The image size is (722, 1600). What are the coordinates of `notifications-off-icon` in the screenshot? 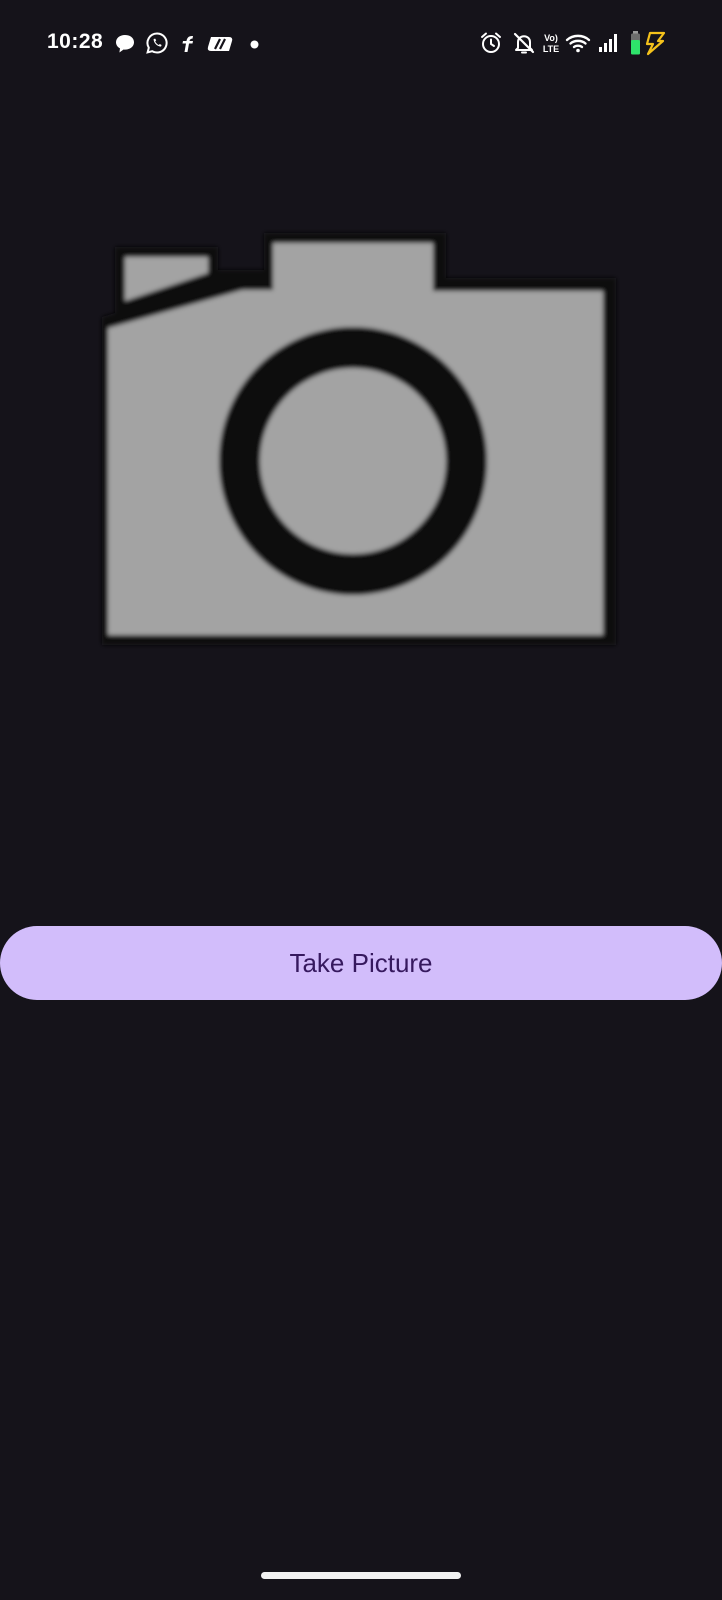 It's located at (524, 43).